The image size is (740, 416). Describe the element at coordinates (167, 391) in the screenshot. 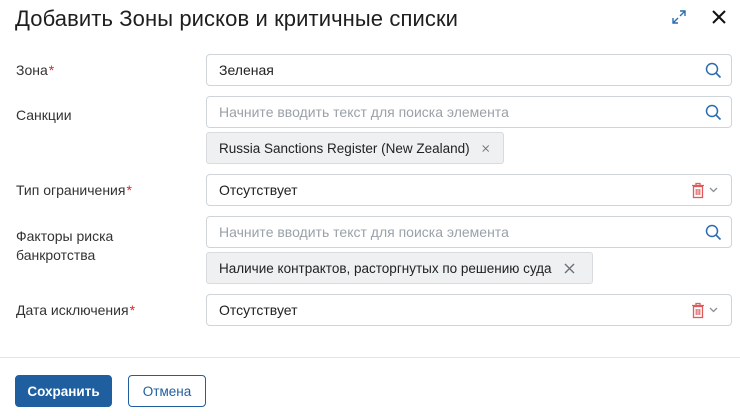

I see `cancel-button: Отмена` at that location.